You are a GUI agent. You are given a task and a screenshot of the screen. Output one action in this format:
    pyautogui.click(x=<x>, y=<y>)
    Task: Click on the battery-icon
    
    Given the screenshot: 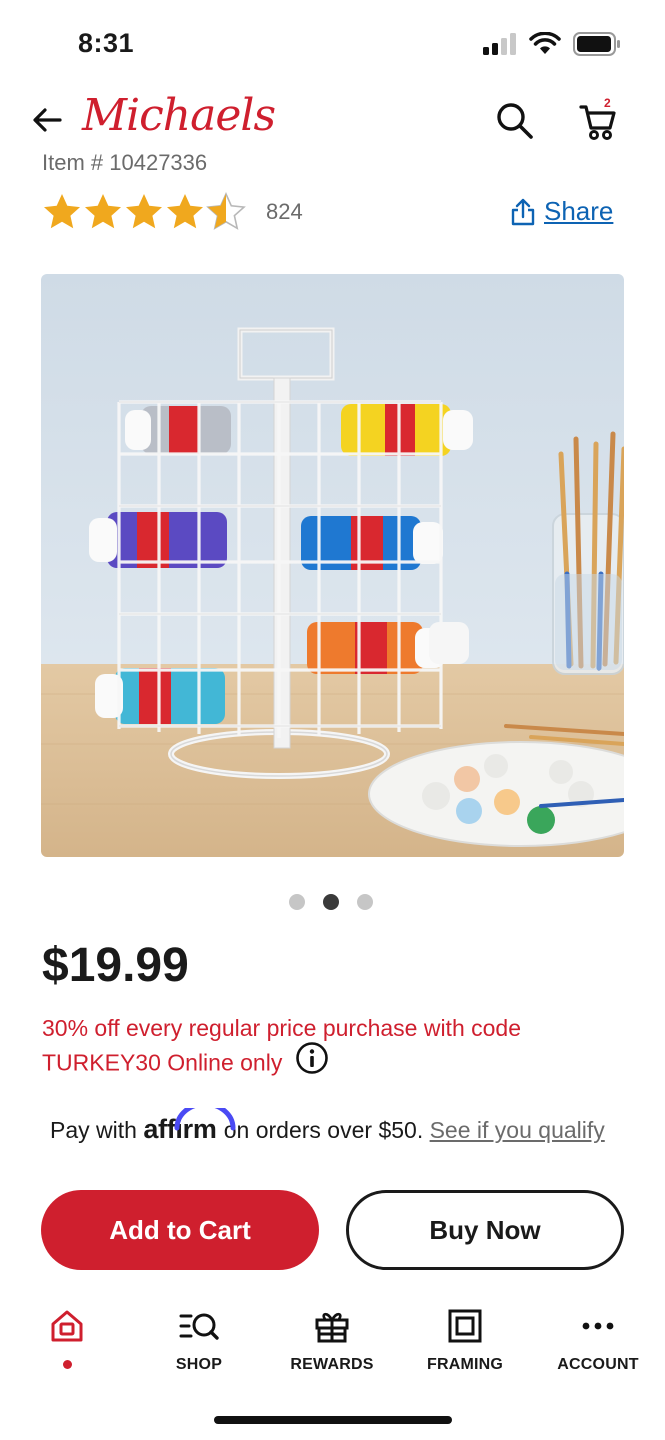 What is the action you would take?
    pyautogui.click(x=596, y=44)
    